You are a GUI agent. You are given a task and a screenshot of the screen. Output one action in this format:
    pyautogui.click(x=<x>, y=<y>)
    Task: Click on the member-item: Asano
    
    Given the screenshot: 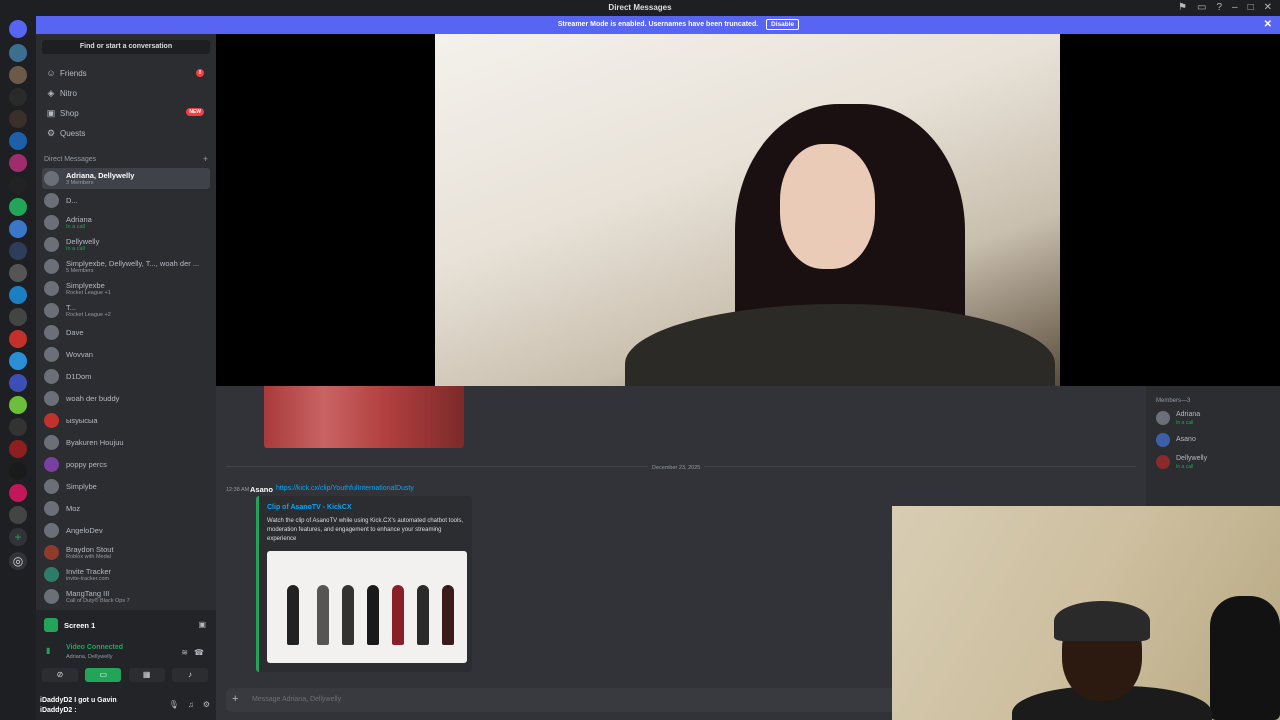 What is the action you would take?
    pyautogui.click(x=1216, y=440)
    